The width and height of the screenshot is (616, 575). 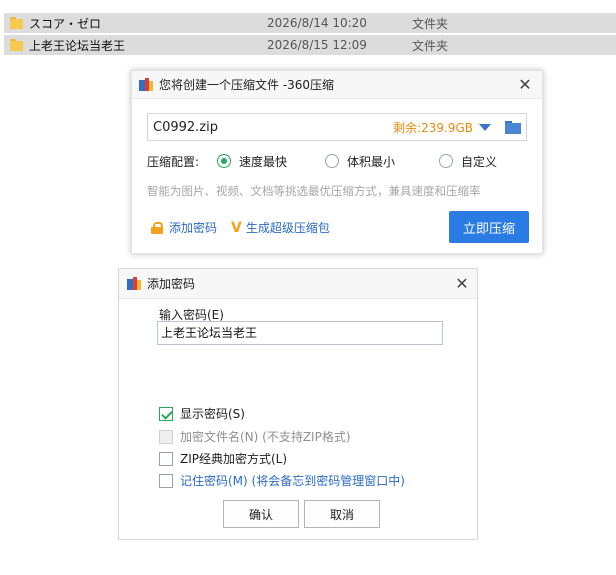 What do you see at coordinates (247, 85) in the screenshot?
I see `compress-dialog-title: 您将创建一个压缩文件 -360压缩` at bounding box center [247, 85].